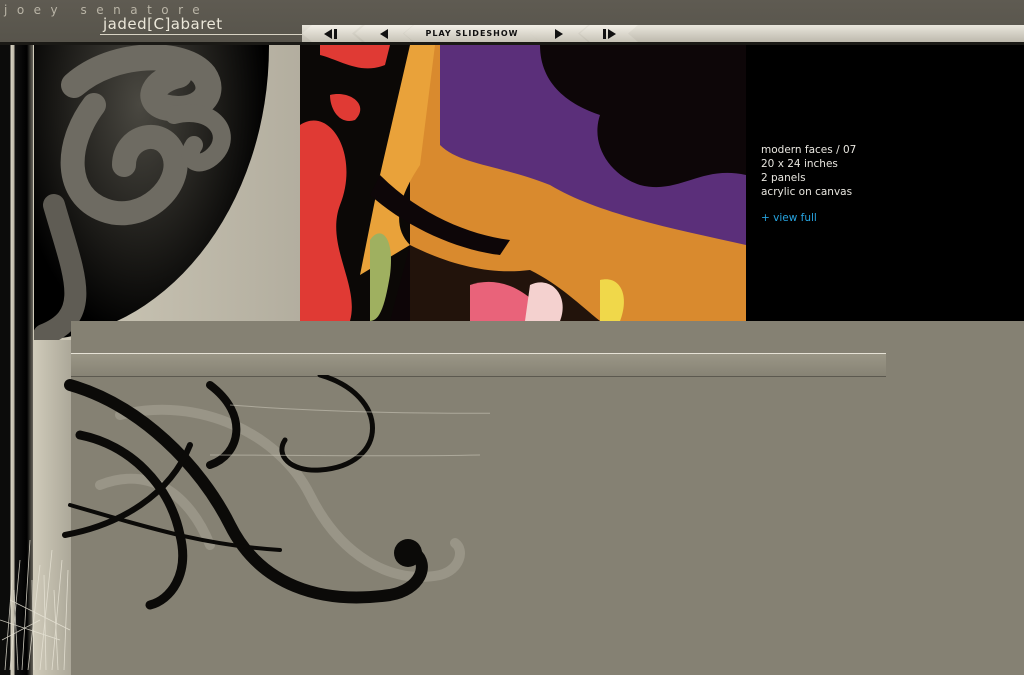 The image size is (1024, 675). Describe the element at coordinates (201, 34) in the screenshot. I see `logo-underline` at that location.